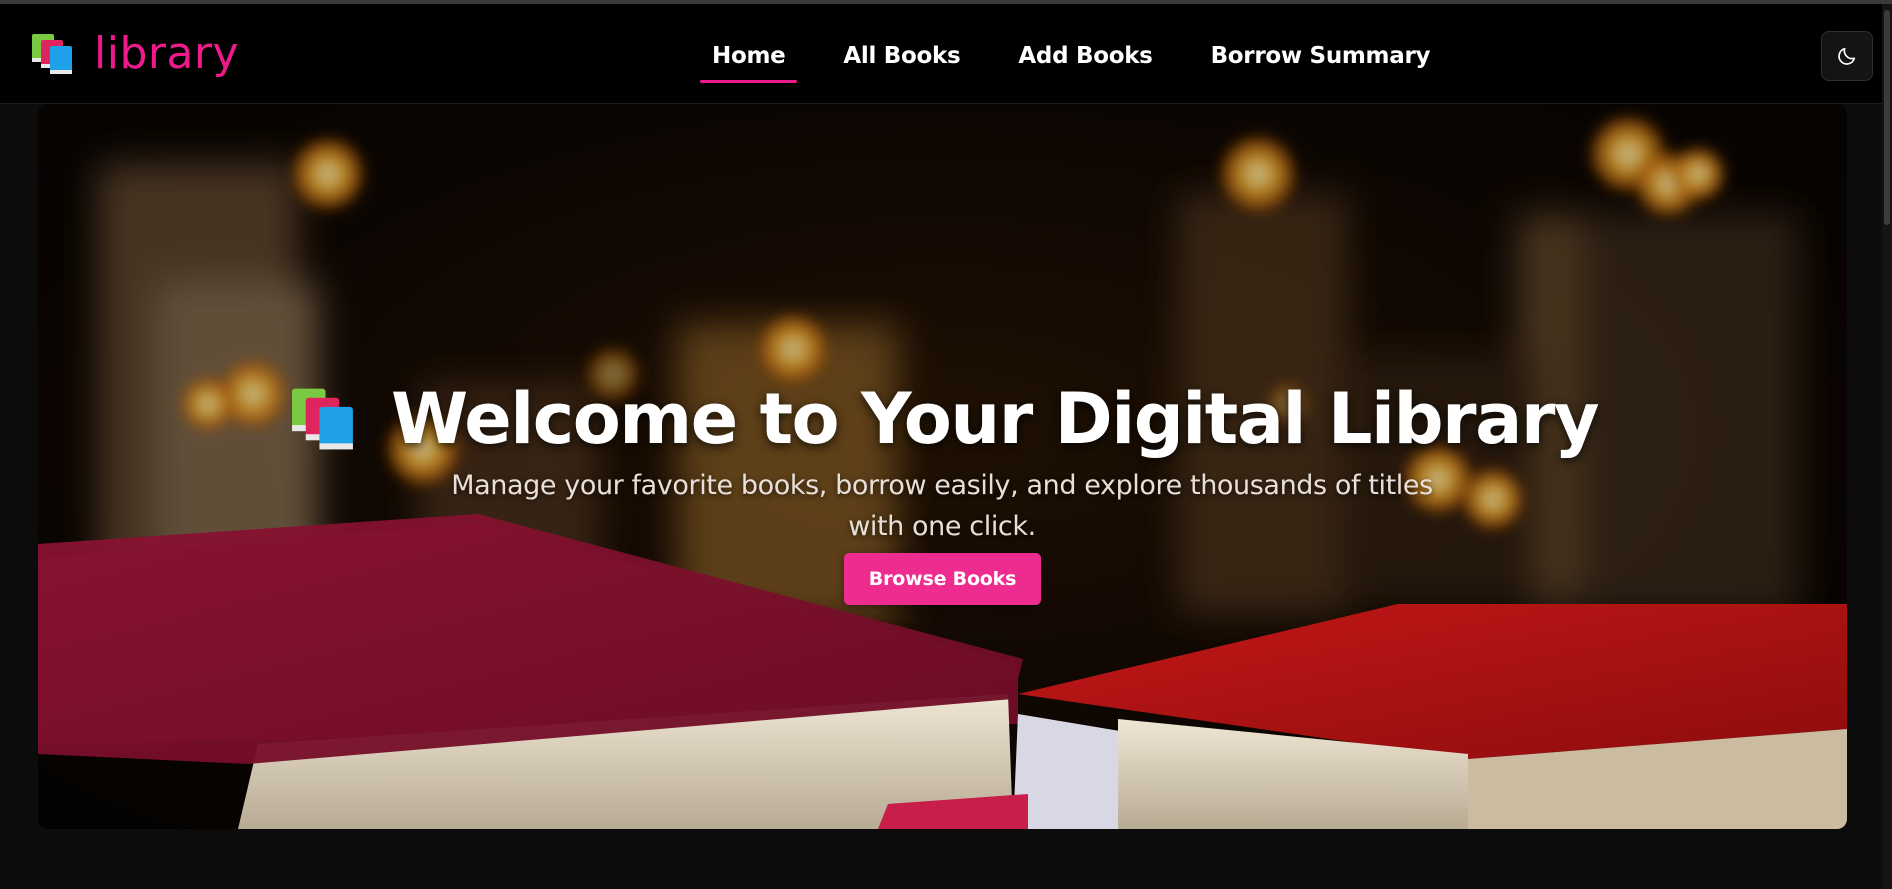 The image size is (1892, 889). Describe the element at coordinates (167, 53) in the screenshot. I see `brand-name: library` at that location.